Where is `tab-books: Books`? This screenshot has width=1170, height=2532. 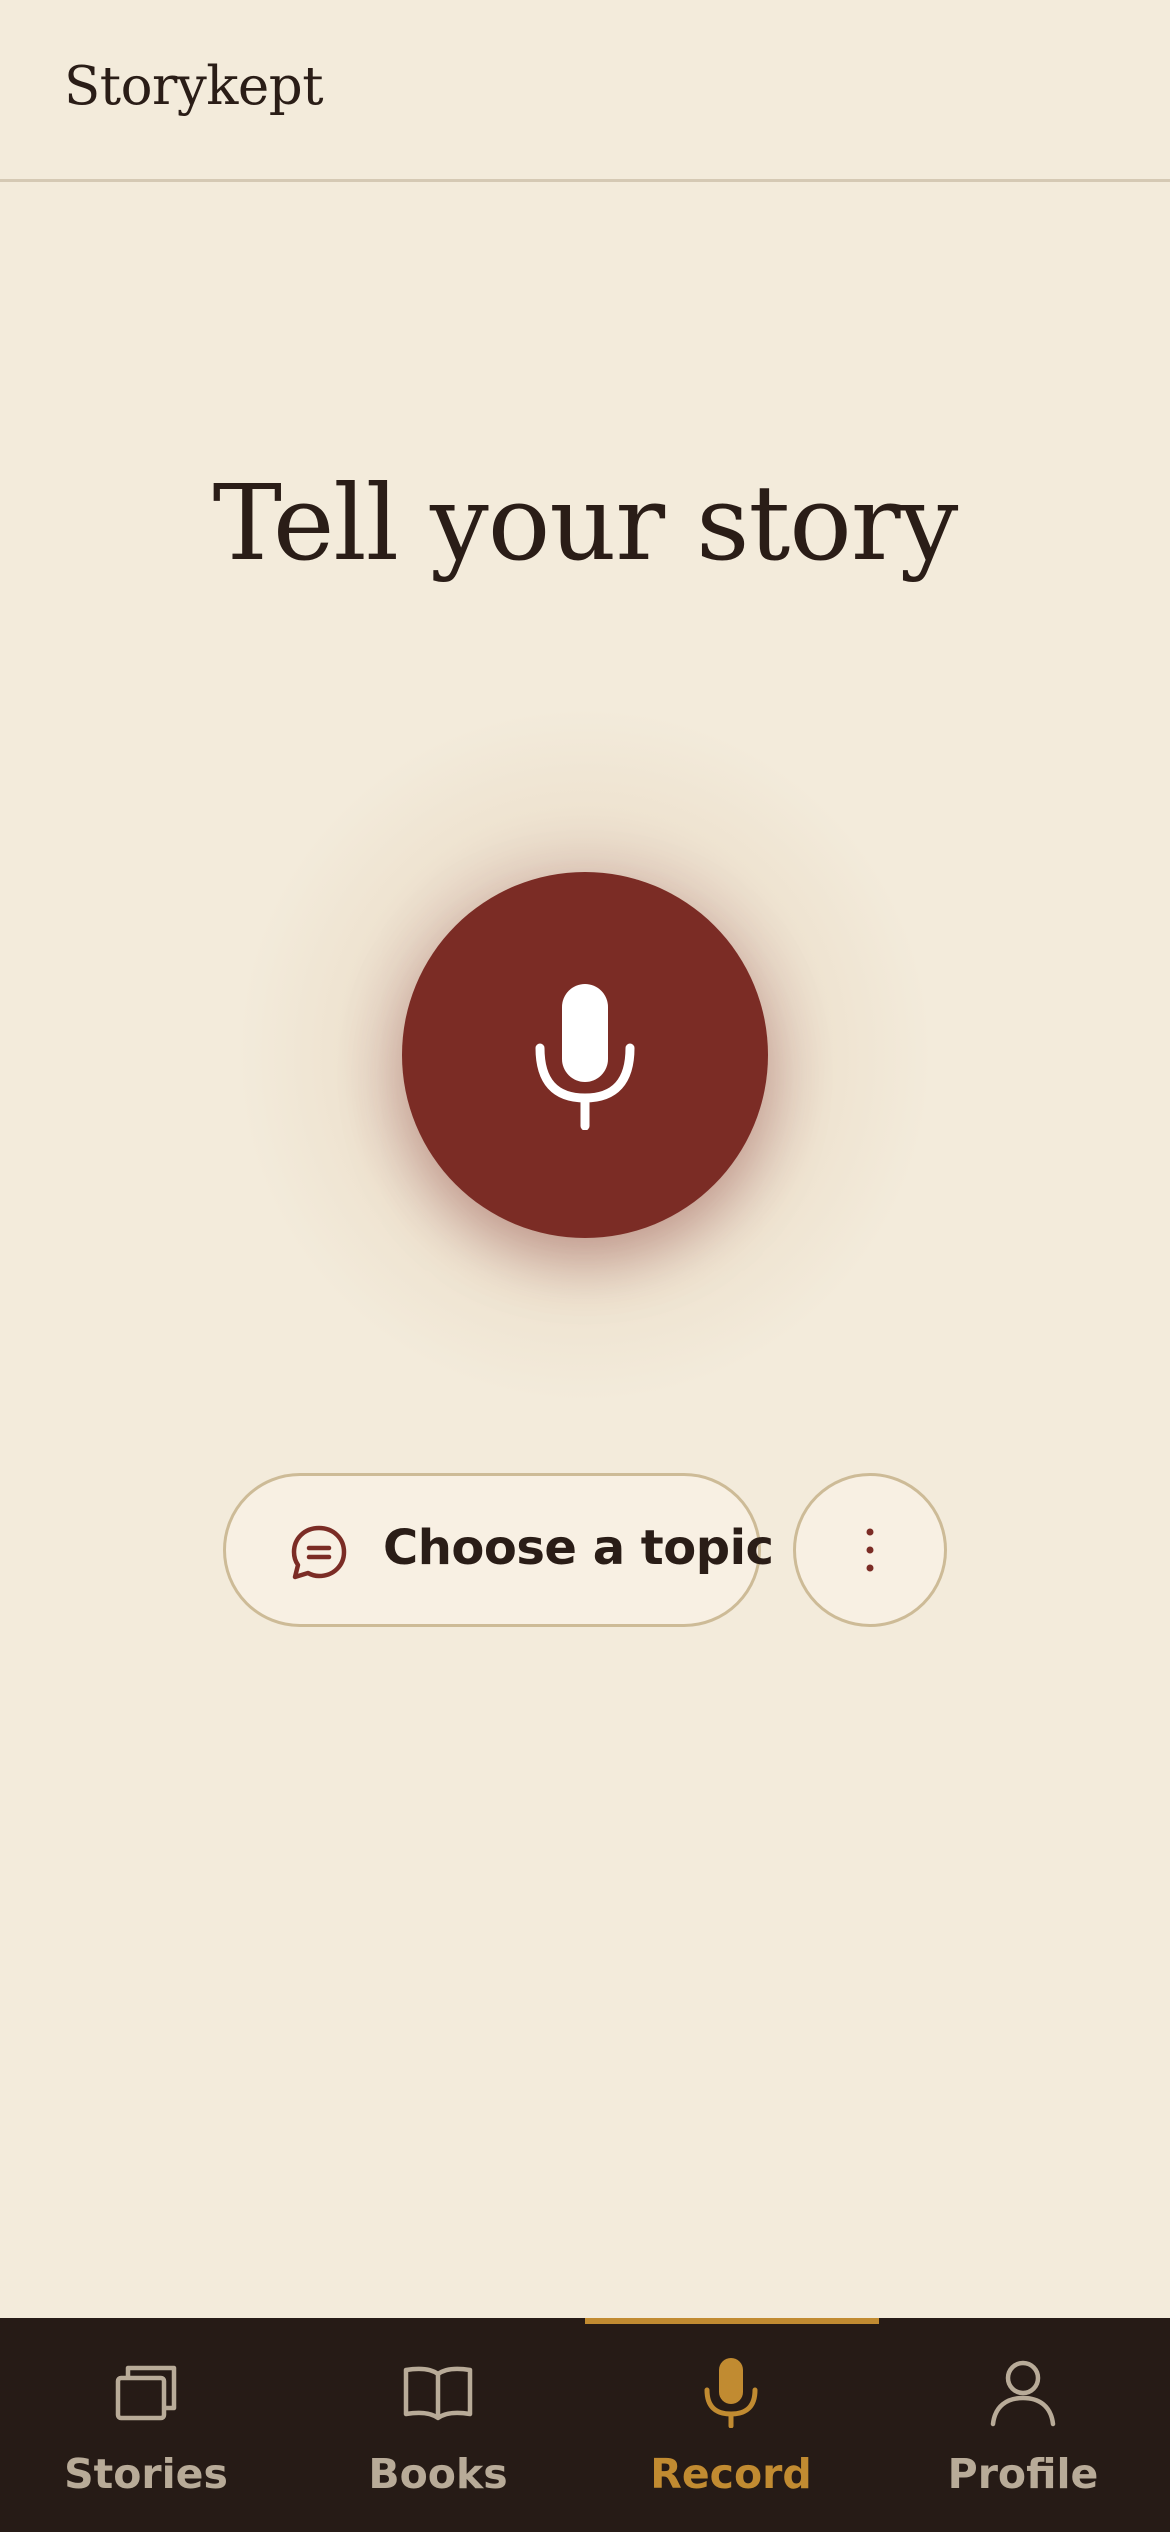
tab-books: Books is located at coordinates (438, 2425).